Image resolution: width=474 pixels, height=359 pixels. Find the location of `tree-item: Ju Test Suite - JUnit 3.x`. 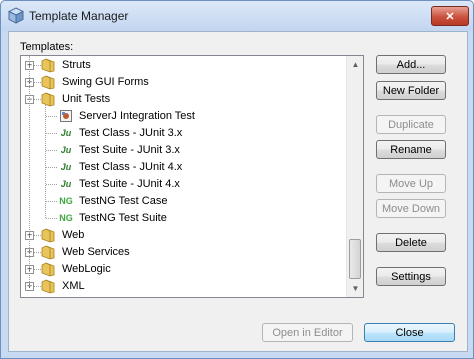

tree-item: Ju Test Suite - JUnit 3.x is located at coordinates (182, 150).